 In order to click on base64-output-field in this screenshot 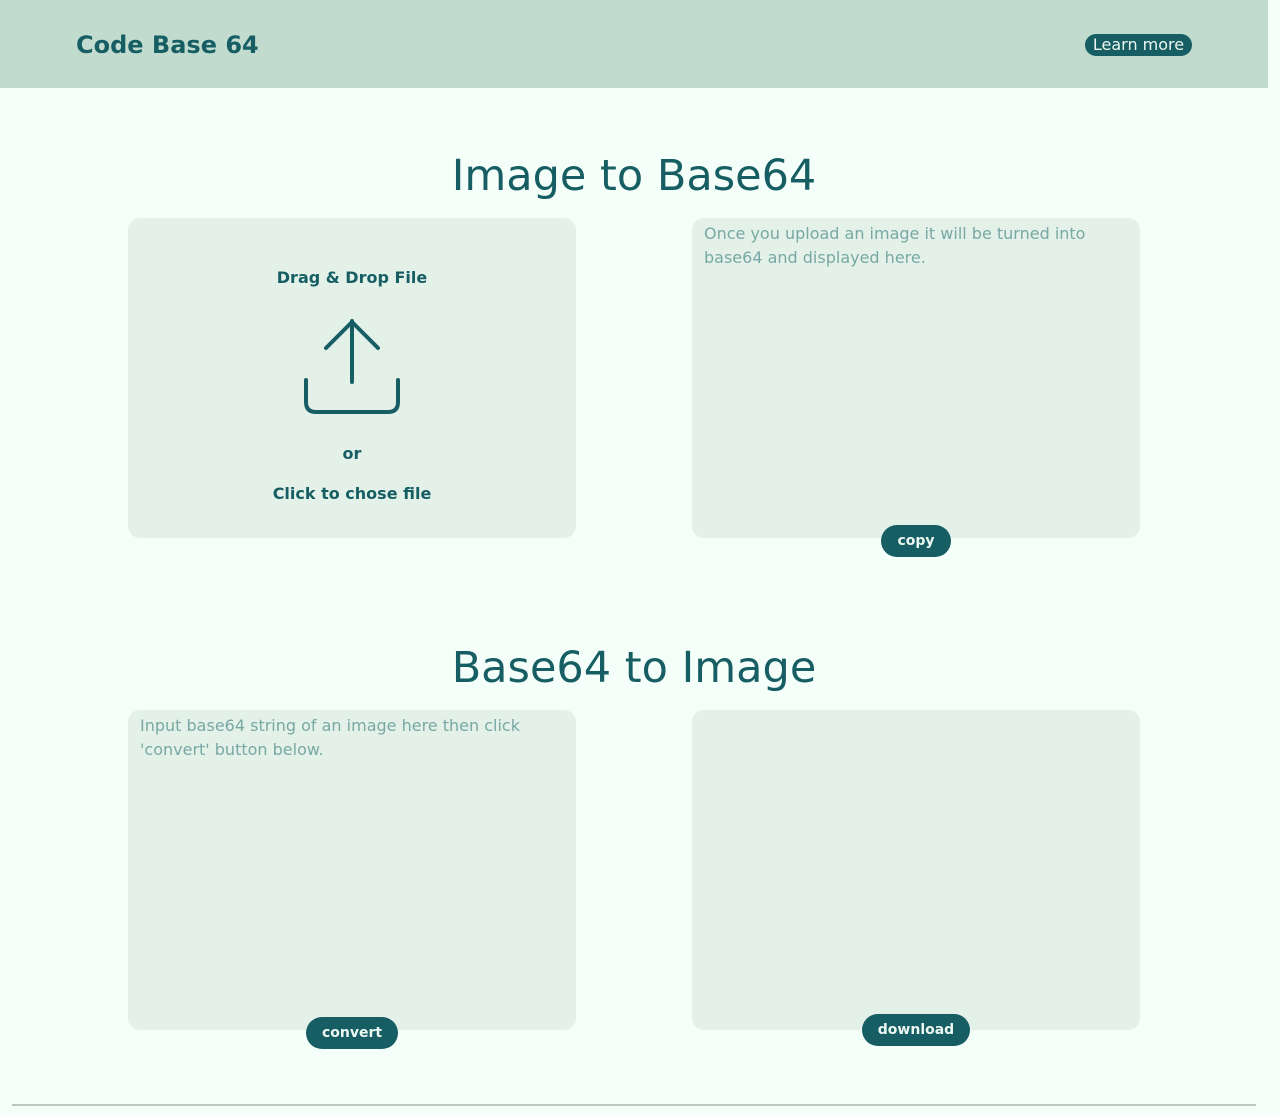, I will do `click(916, 378)`.